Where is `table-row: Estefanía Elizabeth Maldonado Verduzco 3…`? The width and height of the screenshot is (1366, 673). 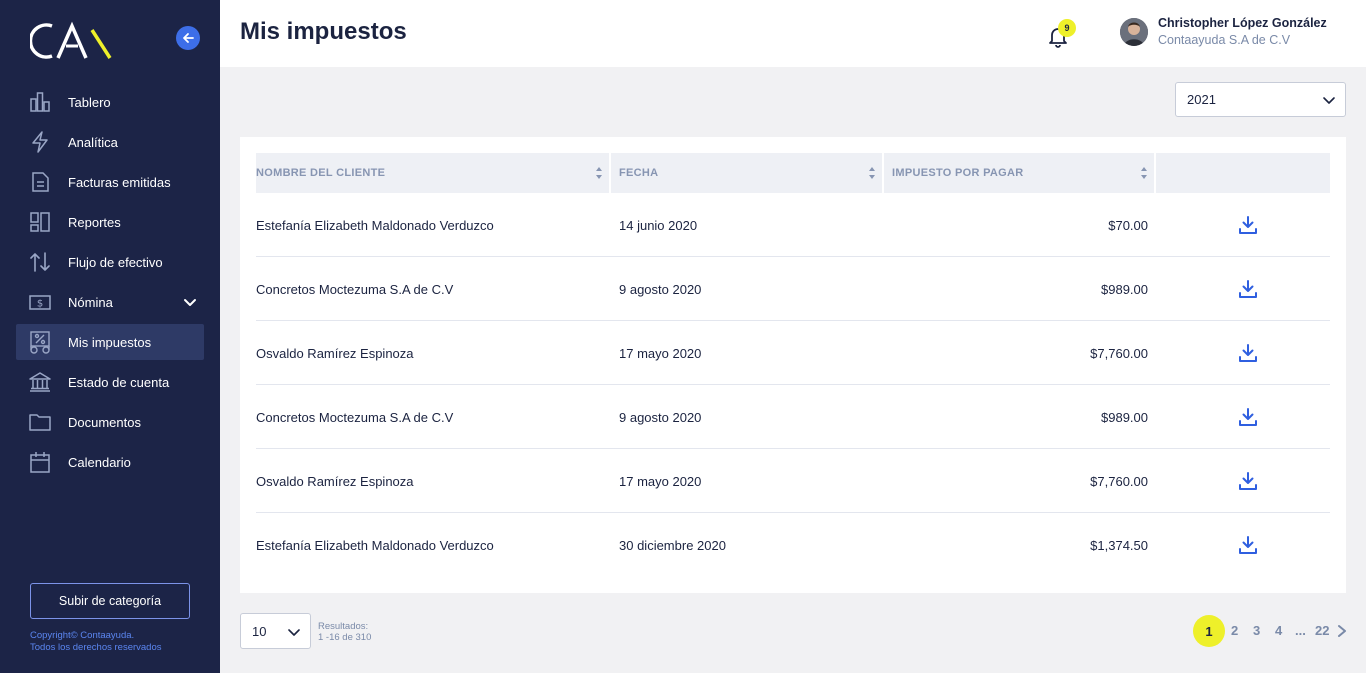
table-row: Estefanía Elizabeth Maldonado Verduzco 3… is located at coordinates (793, 545).